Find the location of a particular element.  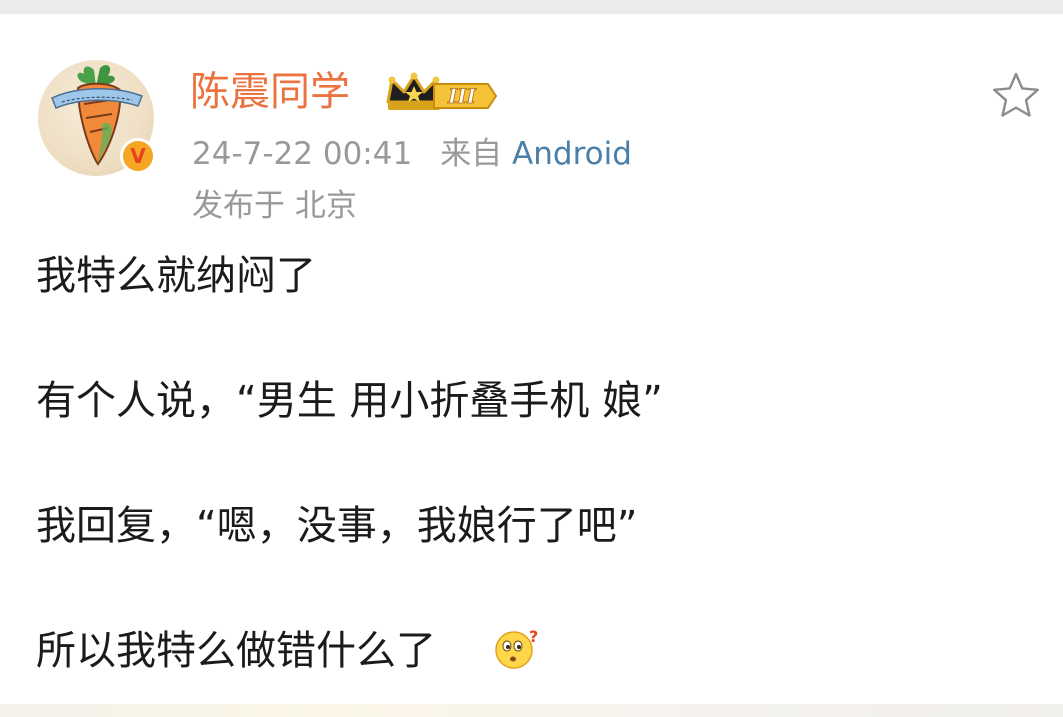

post-text-line: 所以我特么做错什么了 is located at coordinates (236, 651).